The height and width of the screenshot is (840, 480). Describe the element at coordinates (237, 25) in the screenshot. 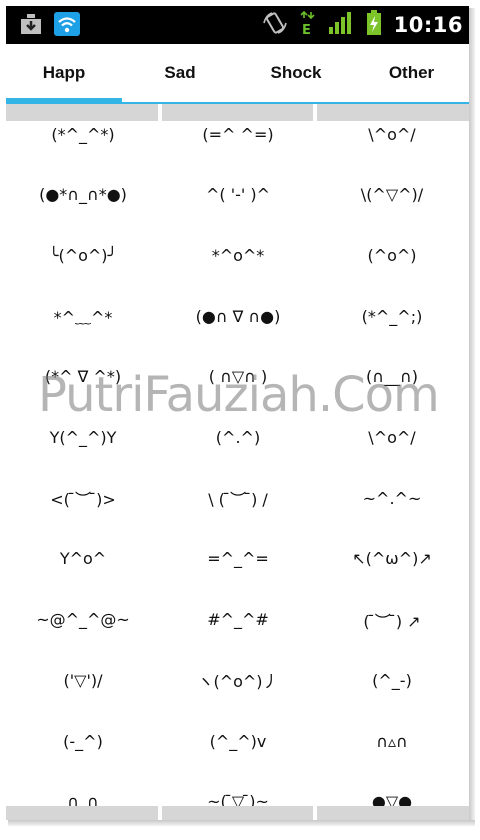

I see `status-bar: E 10:16` at that location.